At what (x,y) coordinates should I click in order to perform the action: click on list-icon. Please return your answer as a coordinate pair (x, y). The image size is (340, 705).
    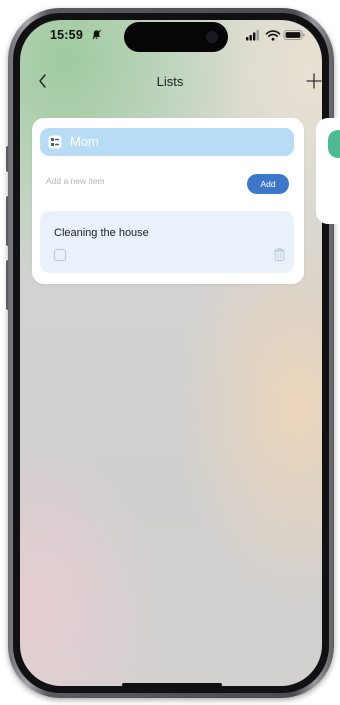
    Looking at the image, I should click on (55, 142).